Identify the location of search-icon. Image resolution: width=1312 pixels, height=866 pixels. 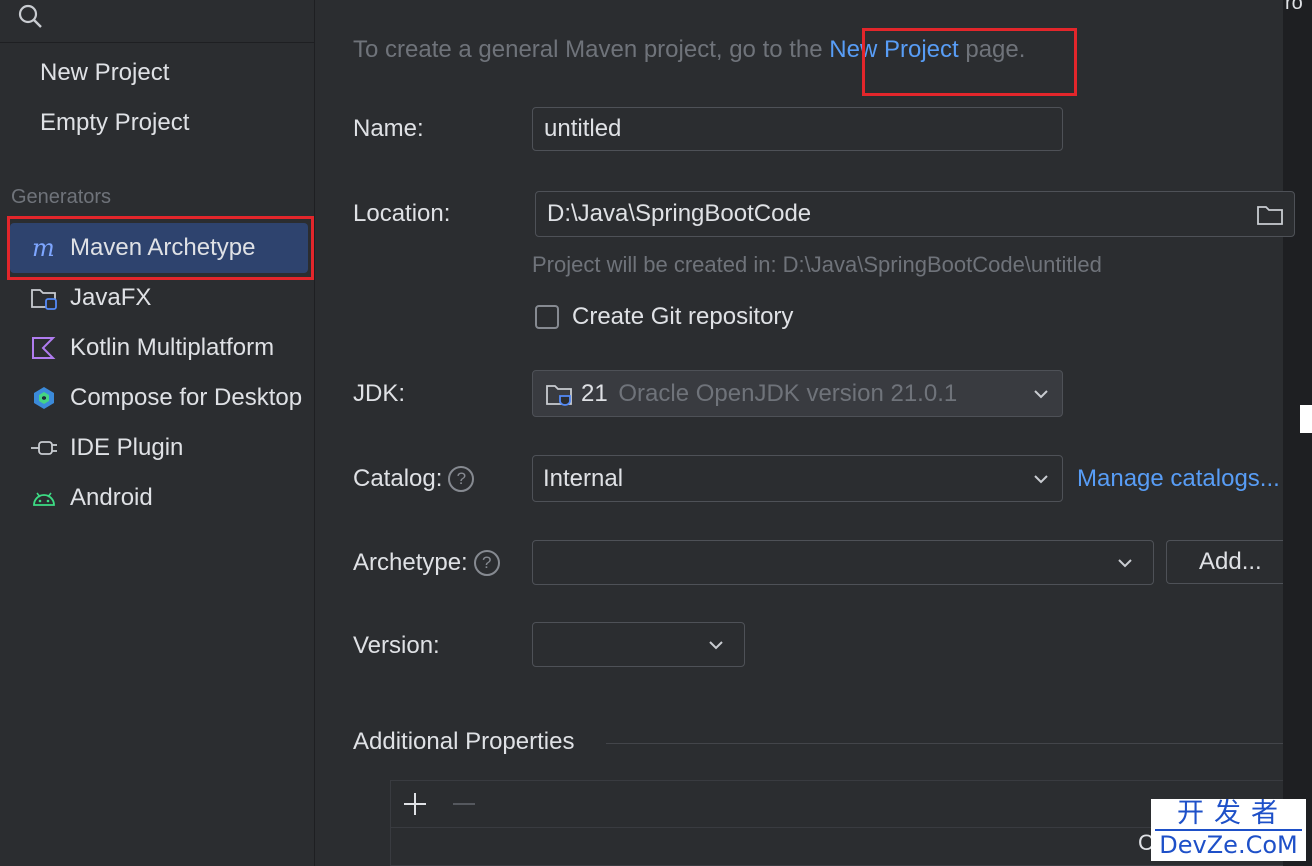
(30, 16).